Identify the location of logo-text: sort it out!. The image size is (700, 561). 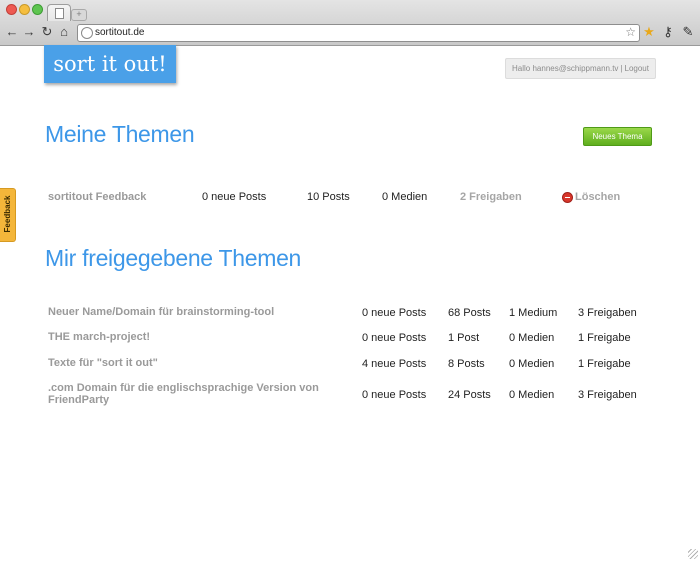
(110, 64).